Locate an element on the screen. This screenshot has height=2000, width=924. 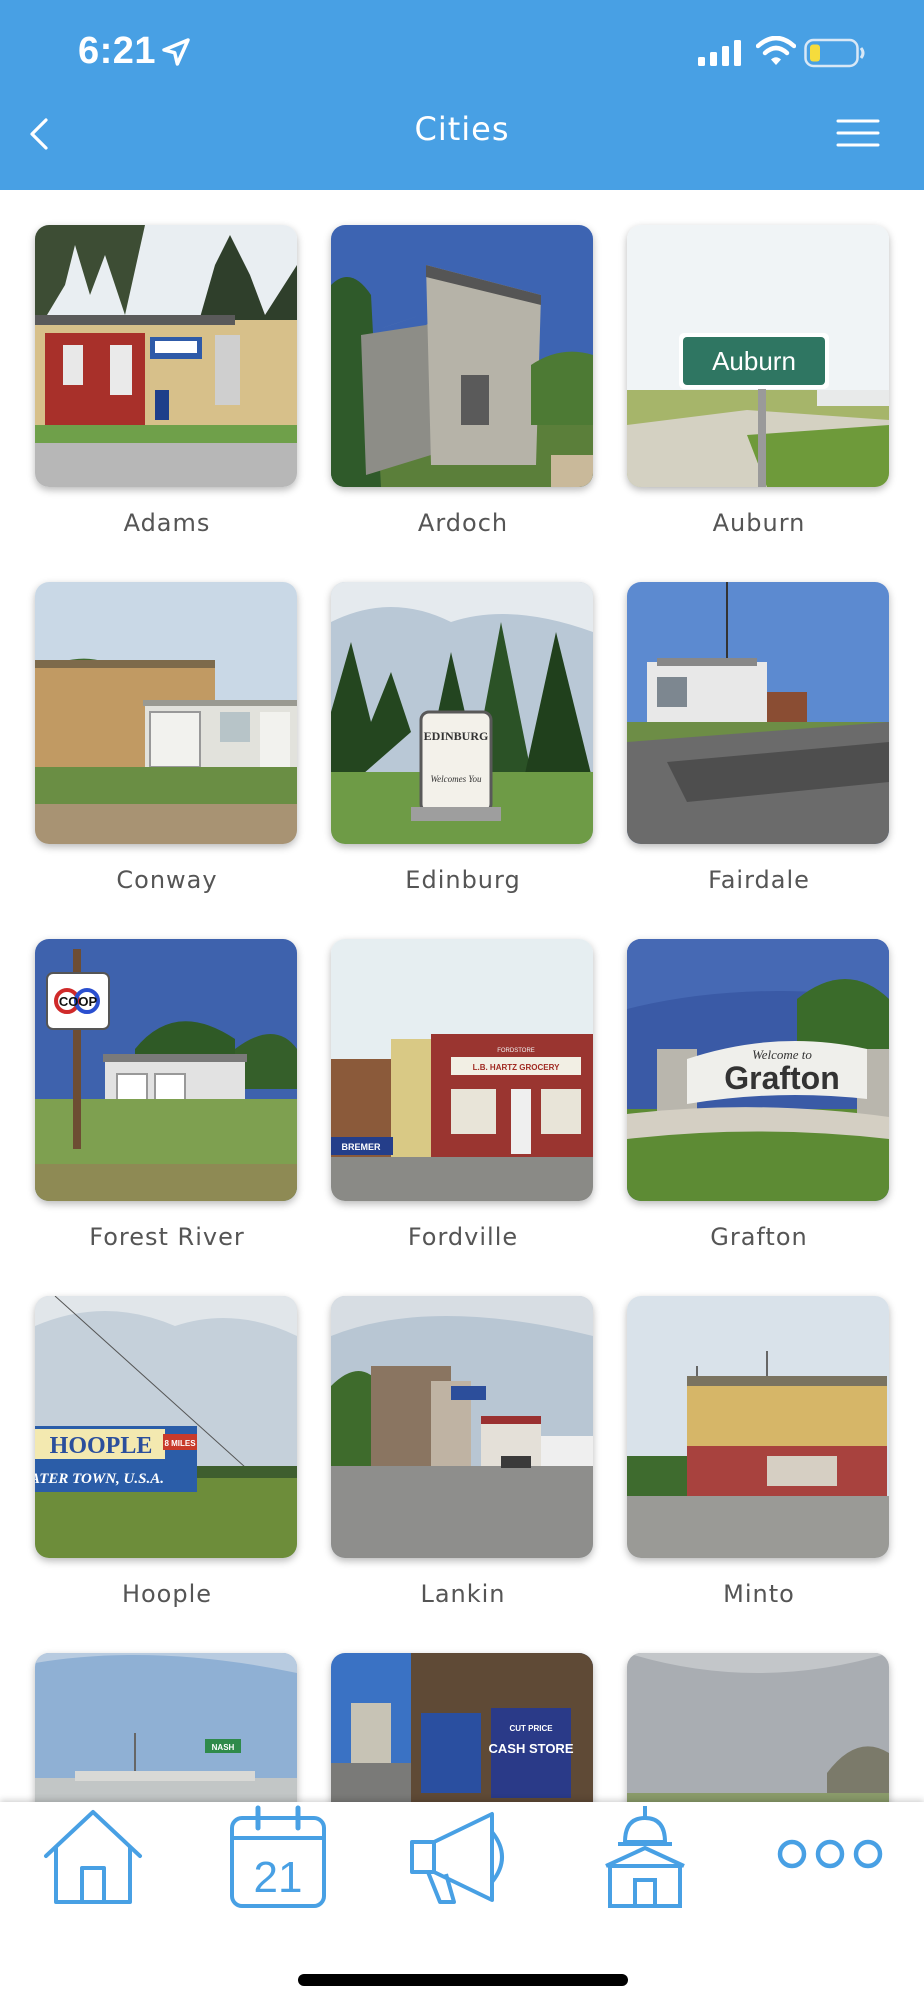
city-photo: COOP is located at coordinates (166, 1070).